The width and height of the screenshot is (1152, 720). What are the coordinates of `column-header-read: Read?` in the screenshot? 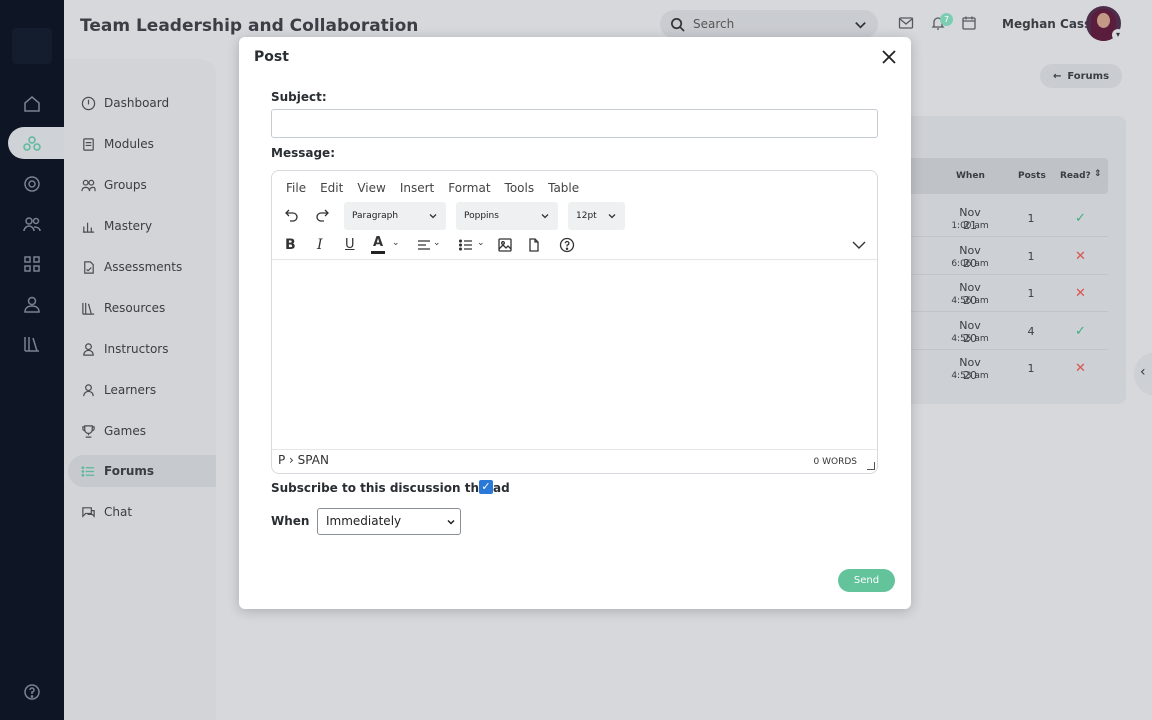 It's located at (1075, 176).